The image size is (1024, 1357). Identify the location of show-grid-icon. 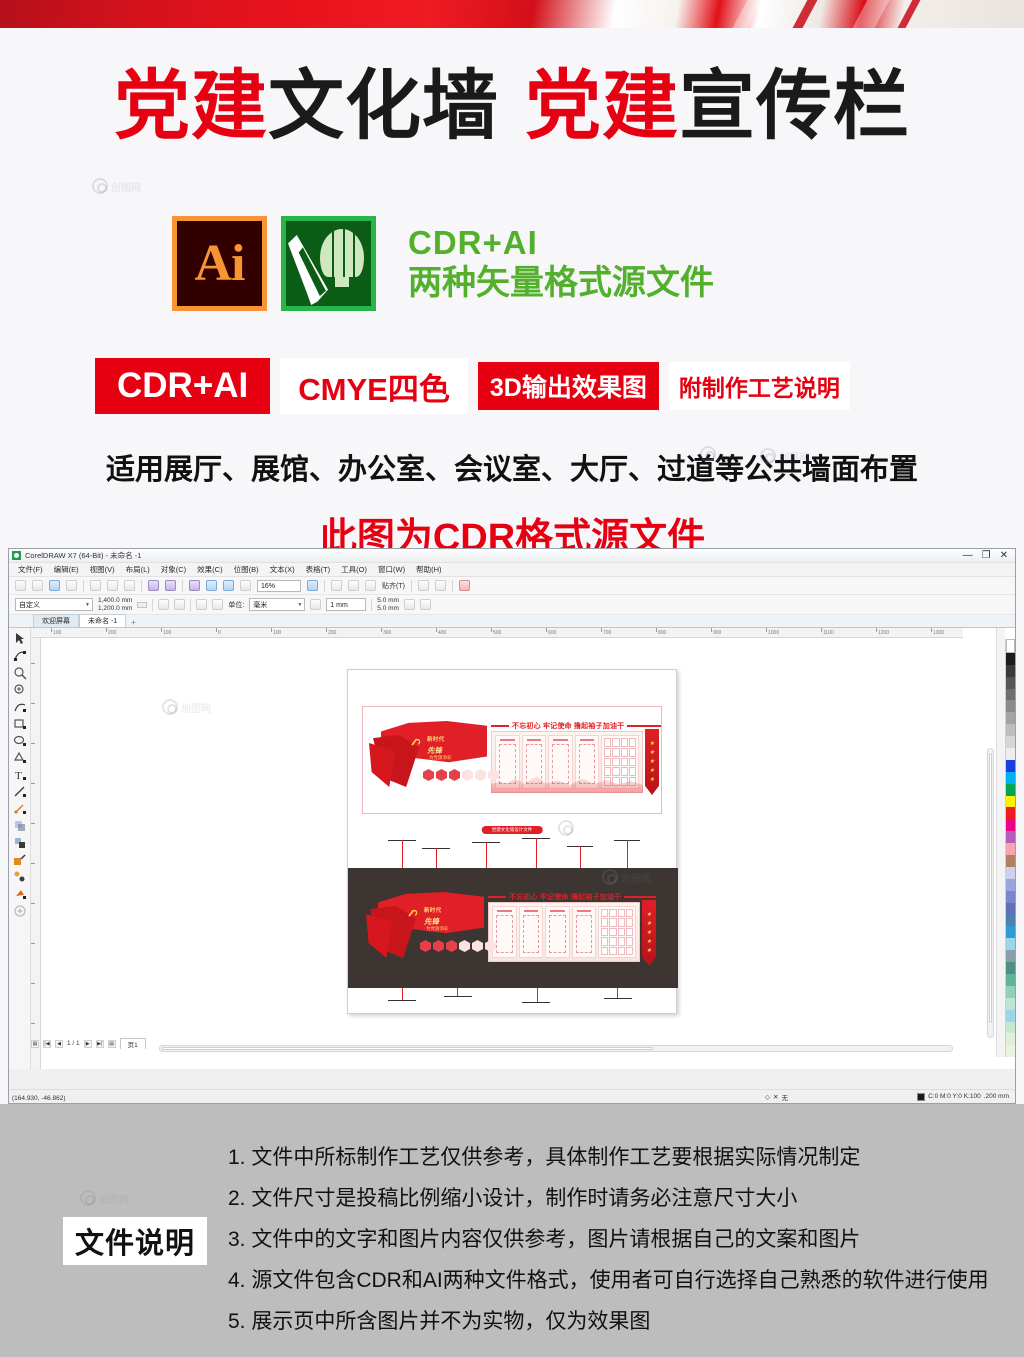
(336, 585).